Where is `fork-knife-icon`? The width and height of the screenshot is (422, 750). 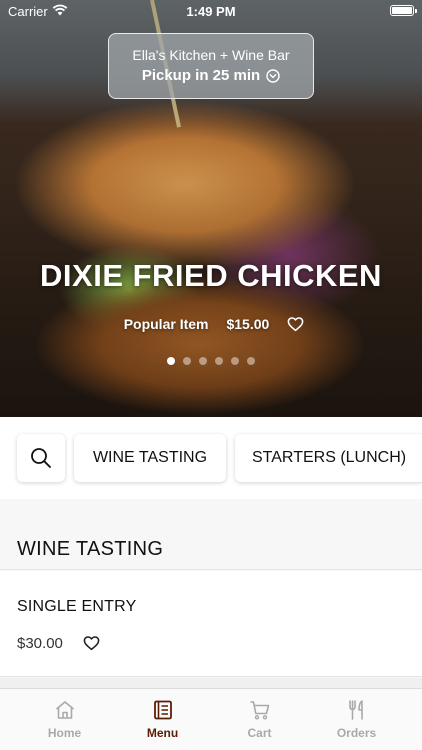
fork-knife-icon is located at coordinates (355, 710).